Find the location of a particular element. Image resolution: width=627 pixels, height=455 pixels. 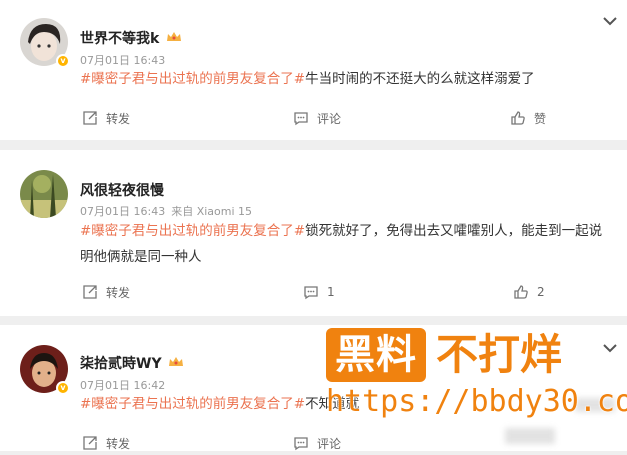

comment-text: #曝密子君与出过轨的前男友复合了#不知道就 is located at coordinates (350, 404).